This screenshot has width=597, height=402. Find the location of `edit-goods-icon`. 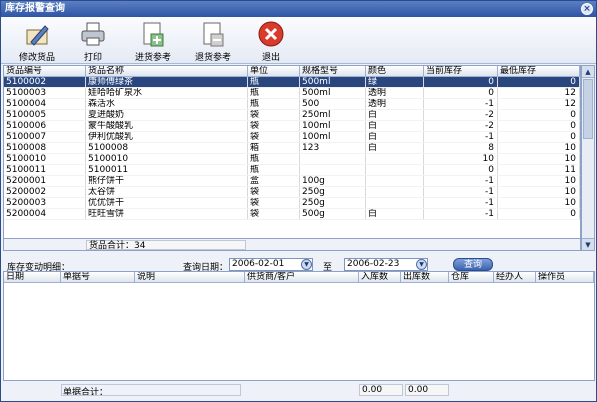

edit-goods-icon is located at coordinates (37, 35).